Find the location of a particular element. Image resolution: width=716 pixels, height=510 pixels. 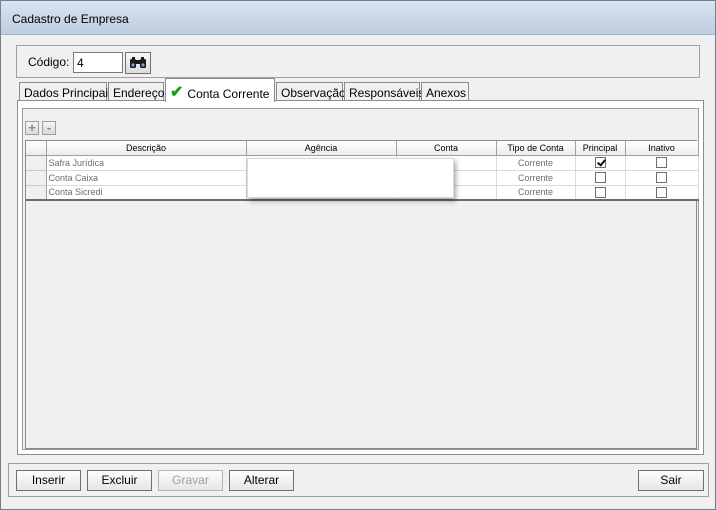

cell-descricao: Conta Caixa is located at coordinates (146, 178).